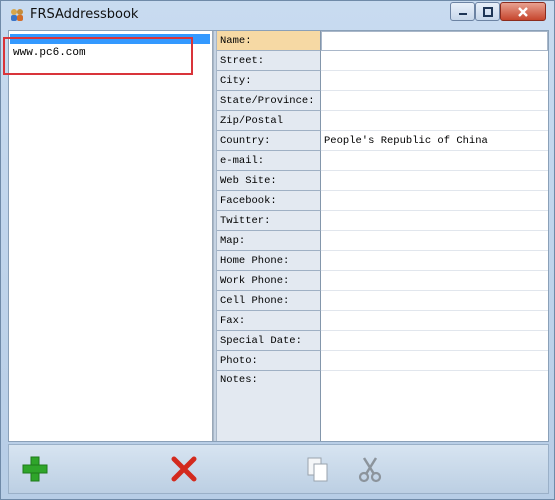 The image size is (555, 500). What do you see at coordinates (277, 15) in the screenshot?
I see `title-bar: FRSAddressbook` at bounding box center [277, 15].